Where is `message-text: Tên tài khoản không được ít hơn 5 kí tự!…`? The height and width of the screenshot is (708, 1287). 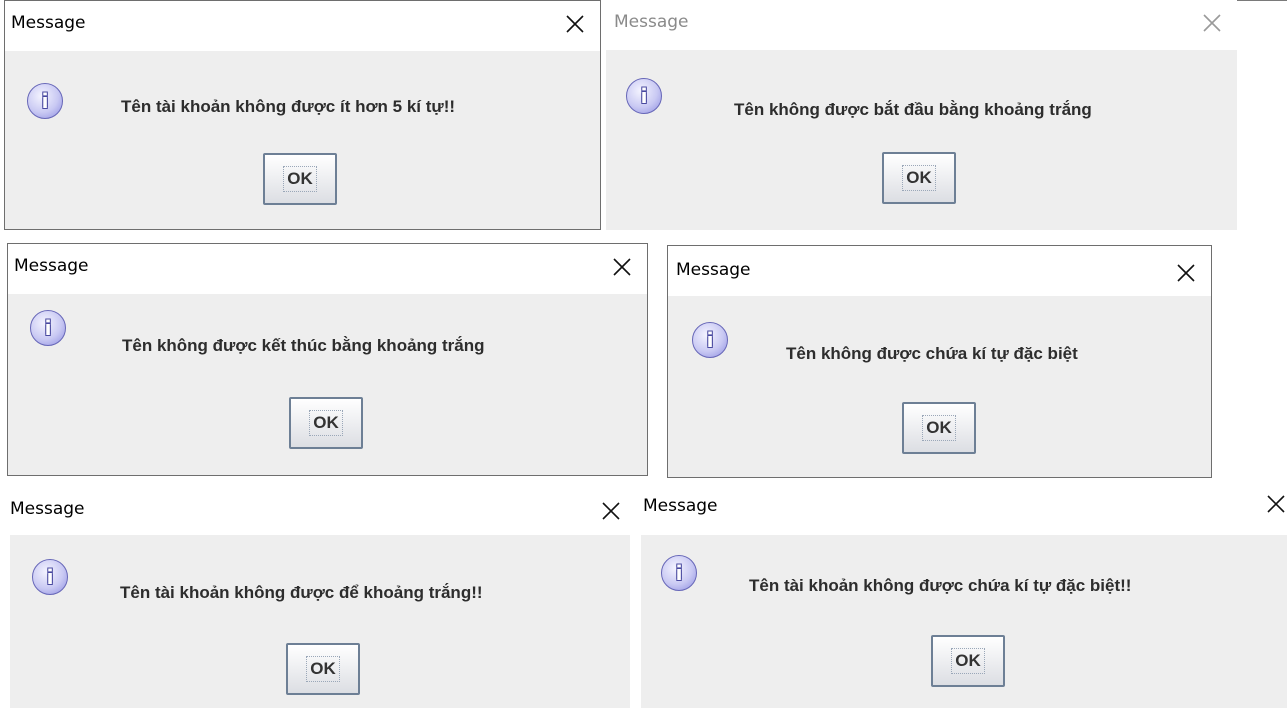 message-text: Tên tài khoản không được ít hơn 5 kí tự!… is located at coordinates (288, 106).